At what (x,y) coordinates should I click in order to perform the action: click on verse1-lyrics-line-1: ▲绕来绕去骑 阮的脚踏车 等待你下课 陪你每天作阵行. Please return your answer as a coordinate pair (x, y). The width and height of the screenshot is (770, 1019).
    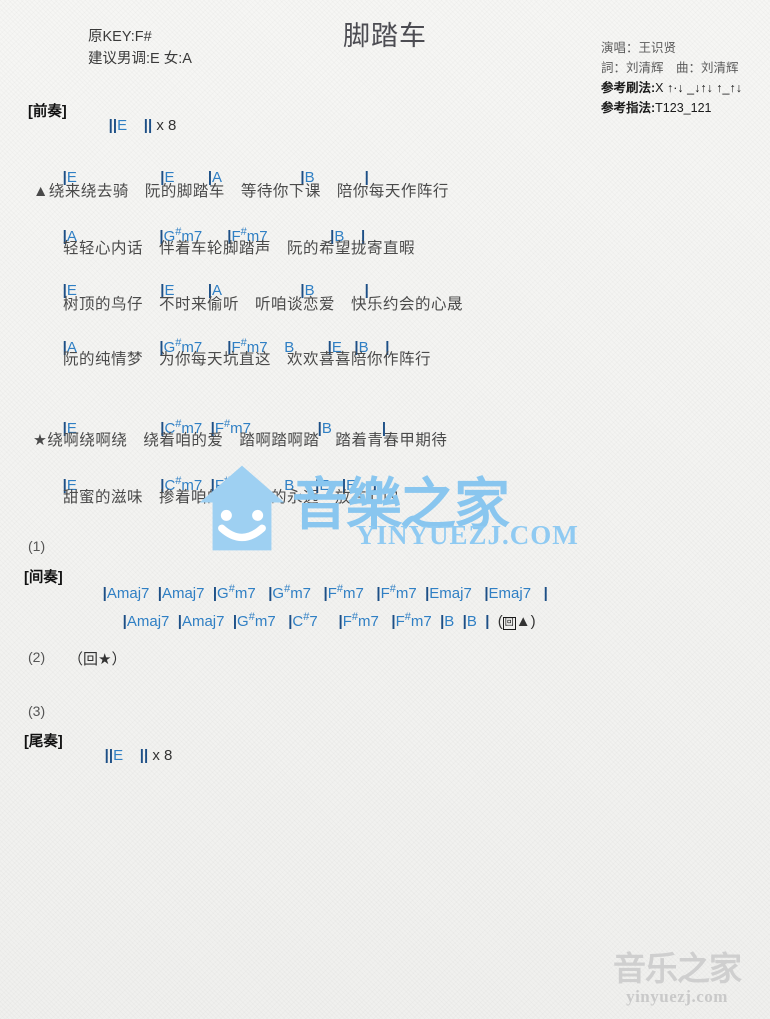
    Looking at the image, I should click on (241, 191).